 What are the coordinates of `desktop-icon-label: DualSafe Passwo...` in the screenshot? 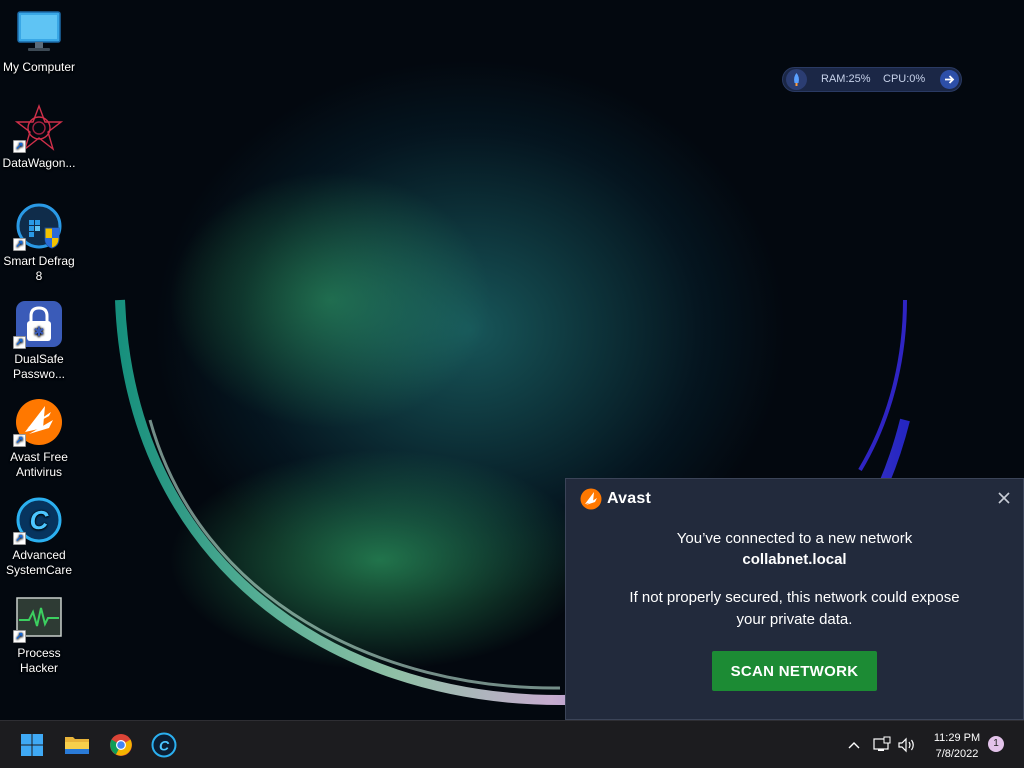 It's located at (39, 366).